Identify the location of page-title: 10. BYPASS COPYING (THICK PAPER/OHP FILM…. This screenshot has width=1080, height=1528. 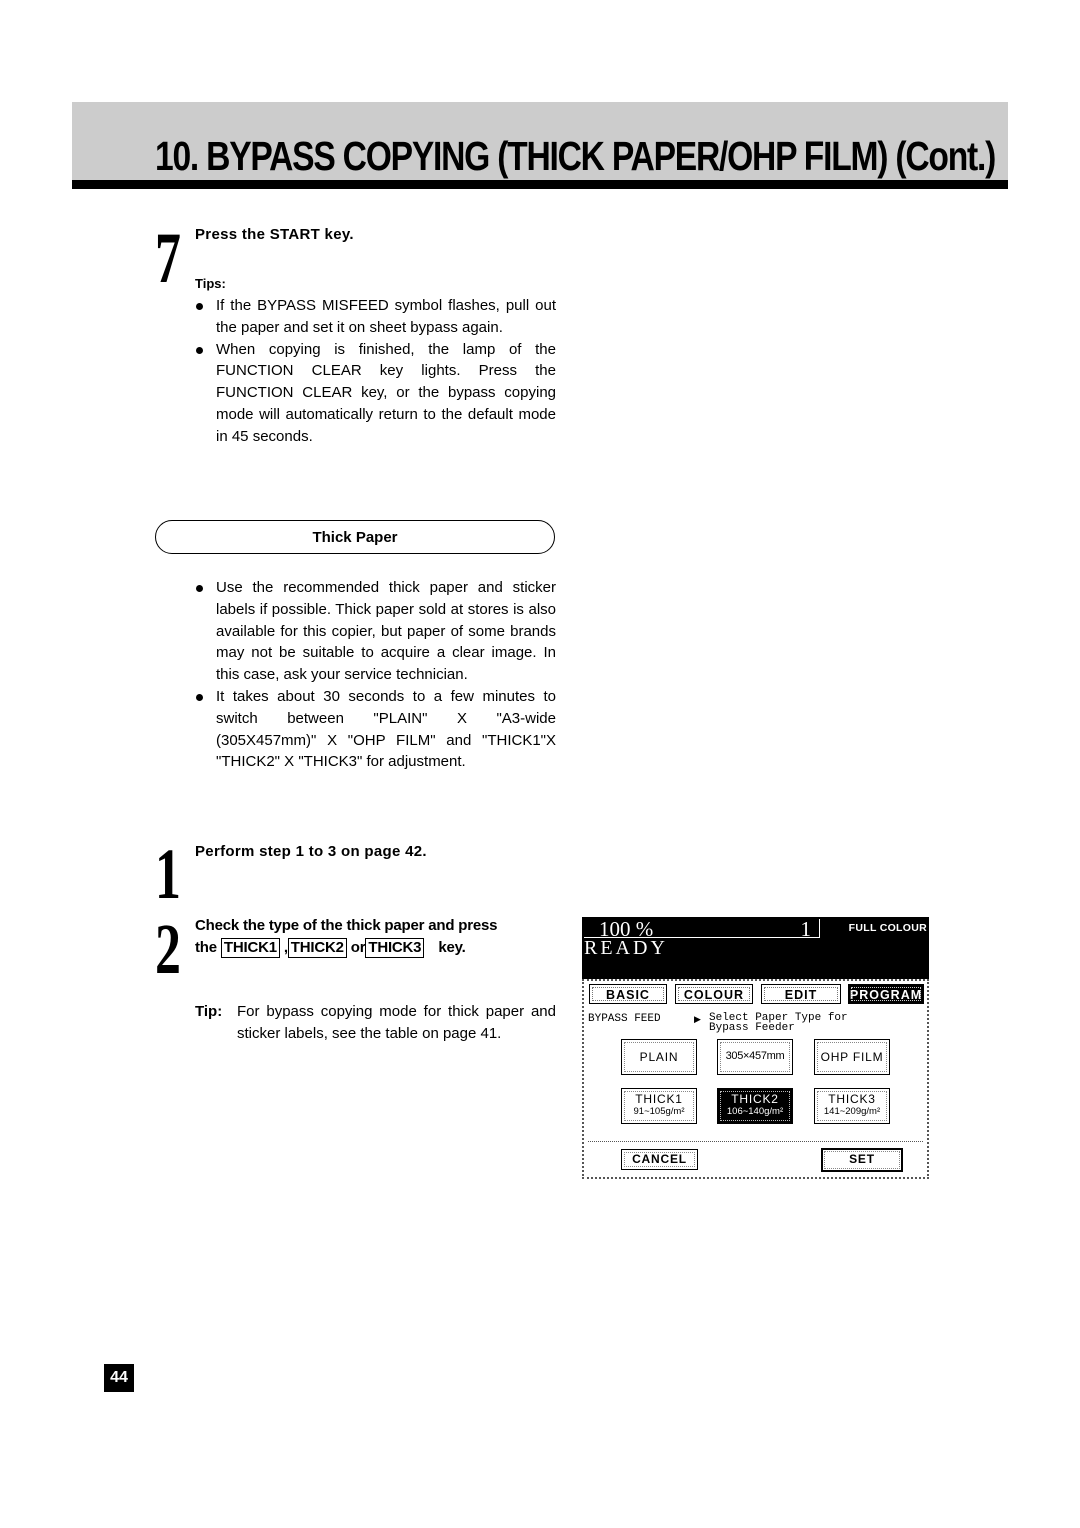
(575, 156).